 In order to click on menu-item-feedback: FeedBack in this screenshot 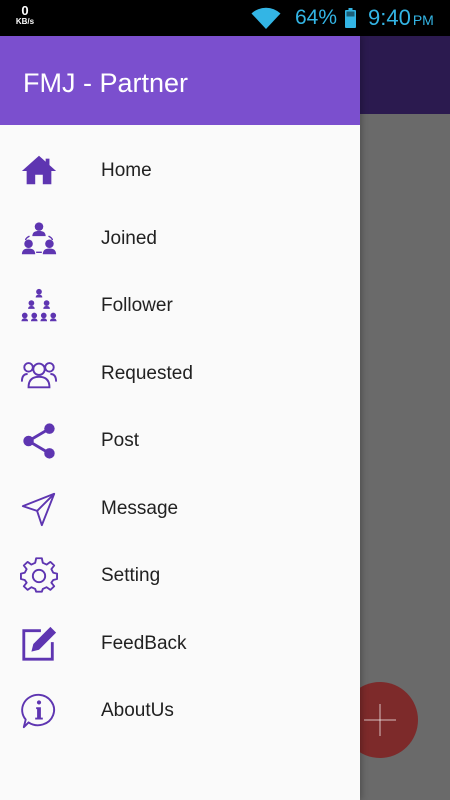, I will do `click(180, 644)`.